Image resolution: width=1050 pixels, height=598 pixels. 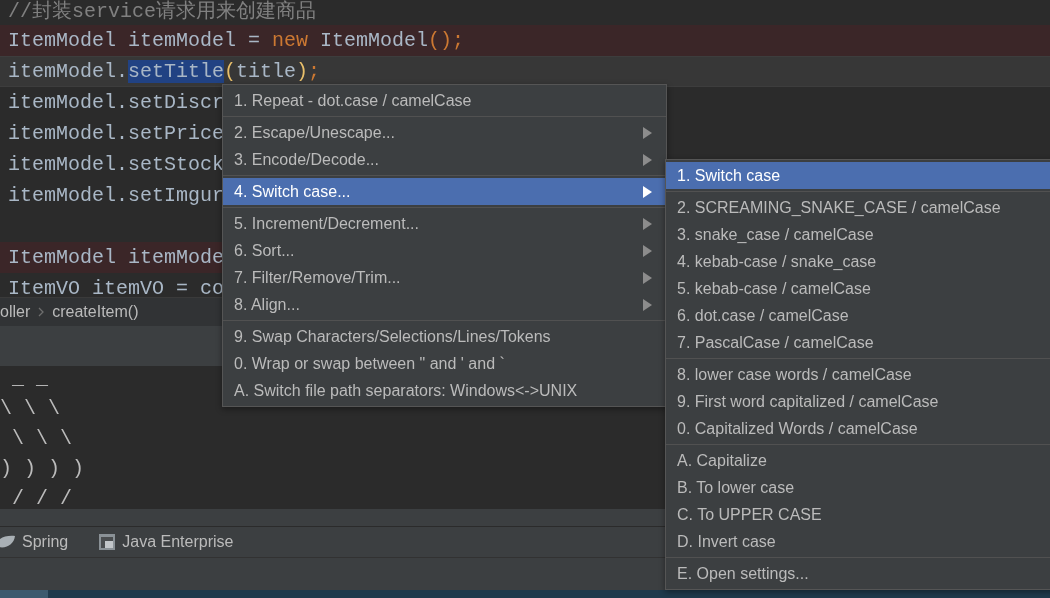 What do you see at coordinates (116, 257) in the screenshot?
I see `code-line: ItemModel itemMode` at bounding box center [116, 257].